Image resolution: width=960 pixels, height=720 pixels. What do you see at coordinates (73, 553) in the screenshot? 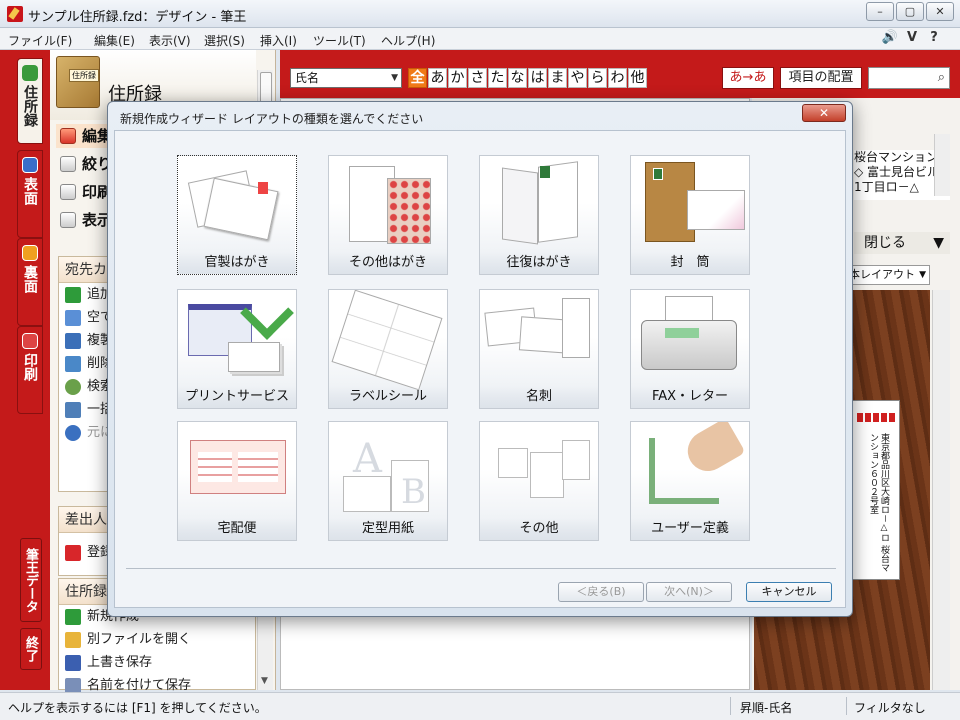
I see `postbox-icon` at bounding box center [73, 553].